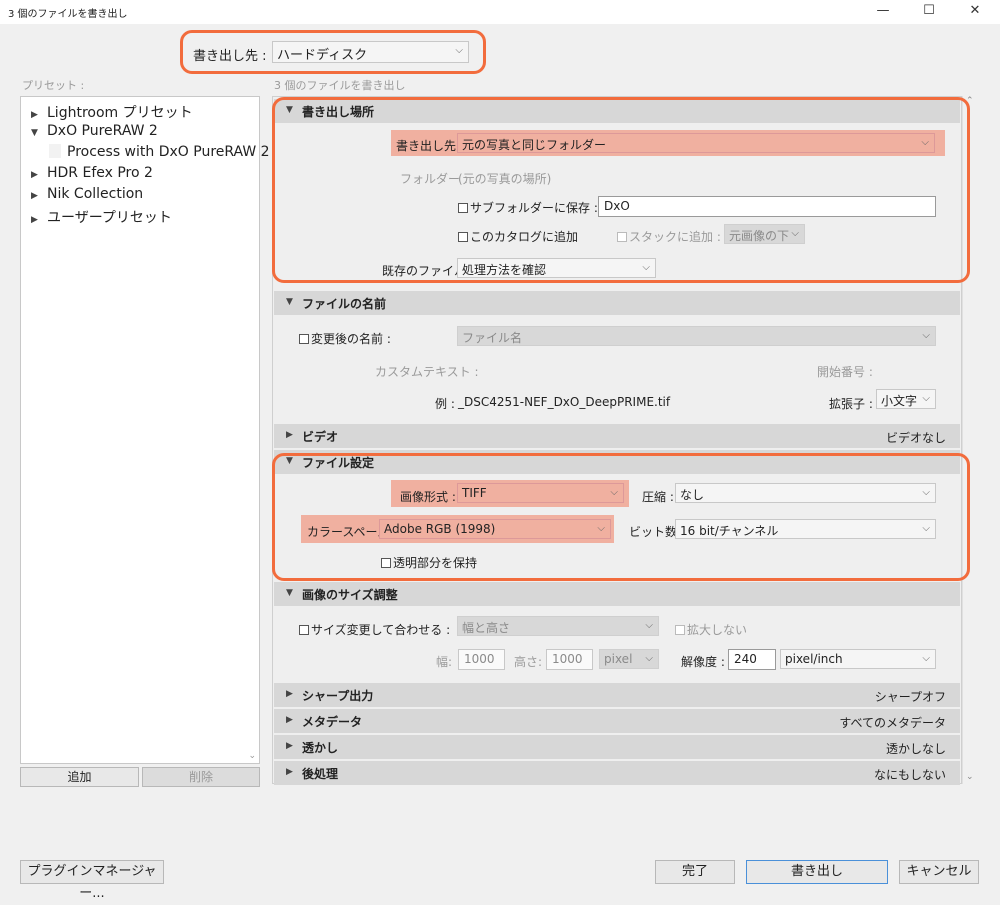 This screenshot has height=905, width=1000. What do you see at coordinates (817, 872) in the screenshot?
I see `export-button: 書き出し` at bounding box center [817, 872].